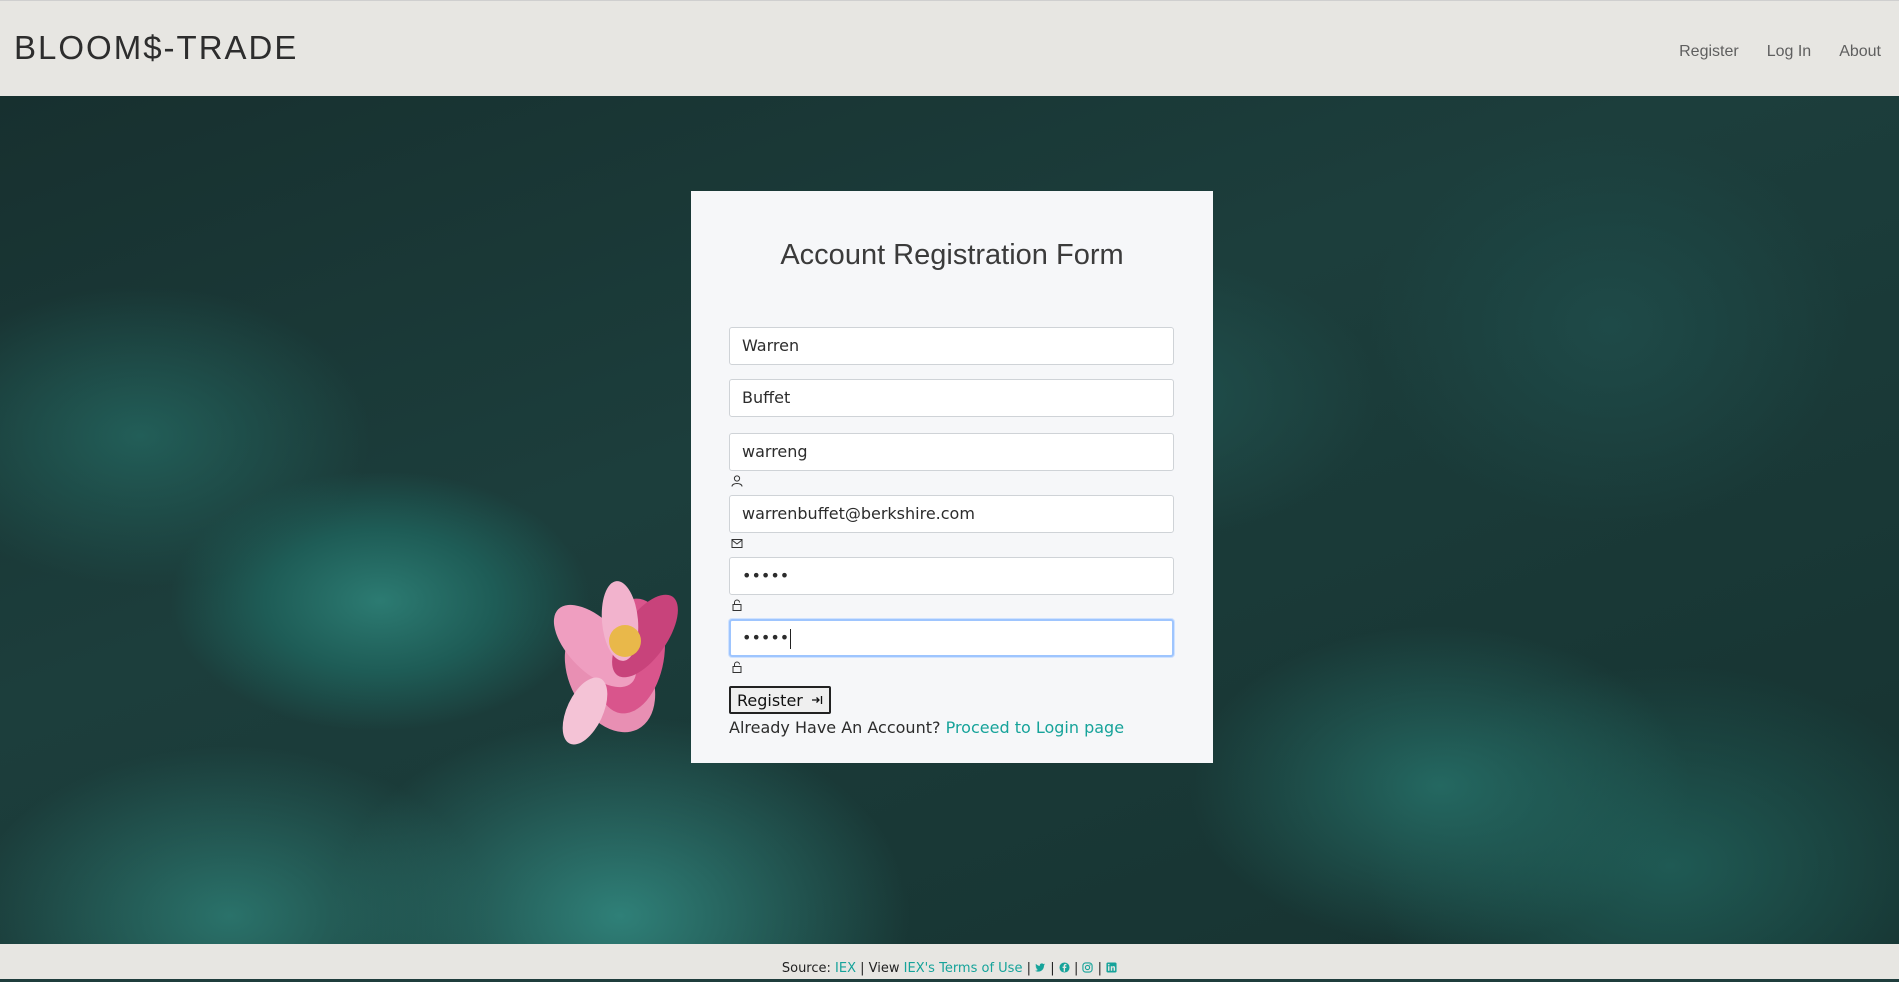 The height and width of the screenshot is (982, 1899). Describe the element at coordinates (951, 346) in the screenshot. I see `first-name-input: Warren` at that location.